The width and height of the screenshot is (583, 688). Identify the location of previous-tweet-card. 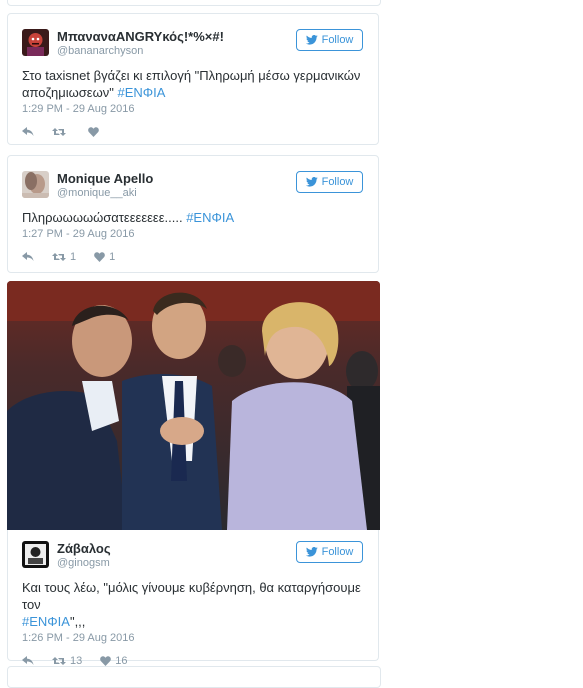
(194, 3).